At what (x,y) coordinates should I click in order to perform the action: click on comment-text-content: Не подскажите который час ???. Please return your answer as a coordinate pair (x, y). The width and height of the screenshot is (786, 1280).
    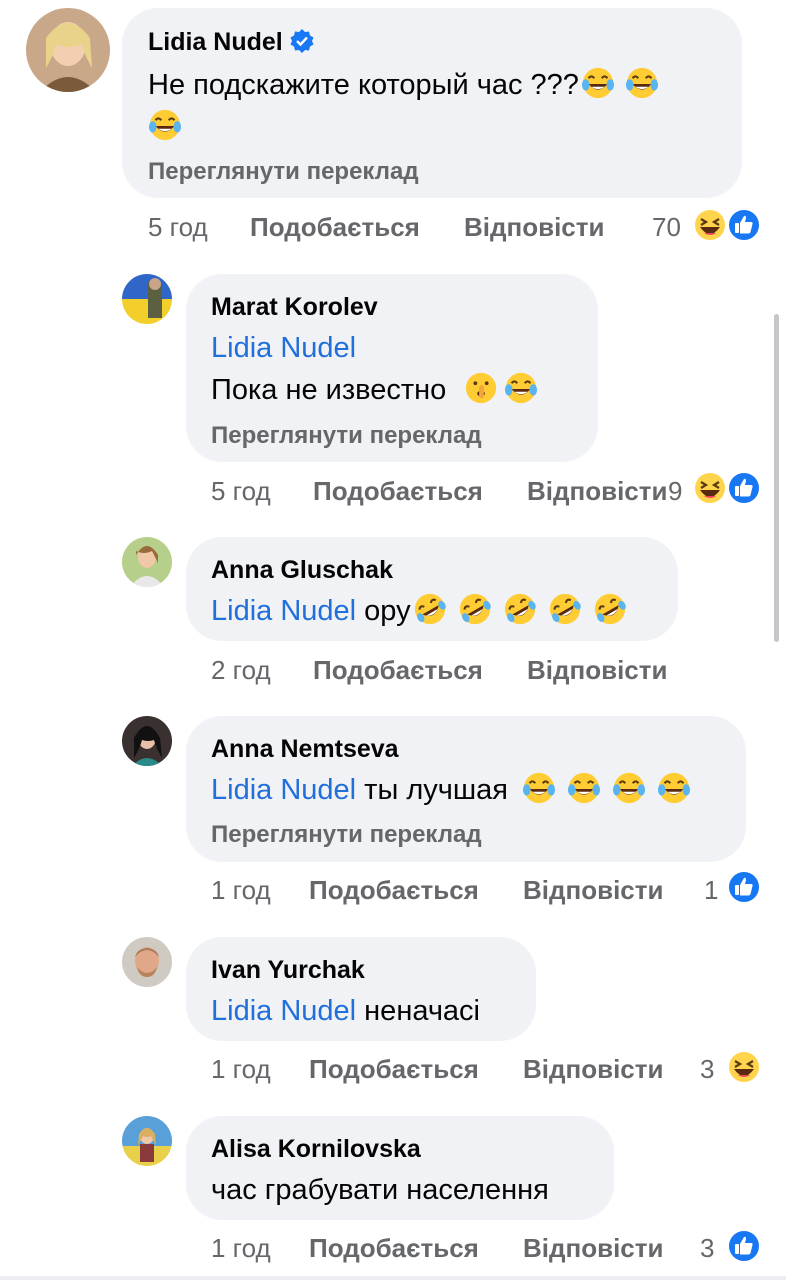
    Looking at the image, I should click on (363, 85).